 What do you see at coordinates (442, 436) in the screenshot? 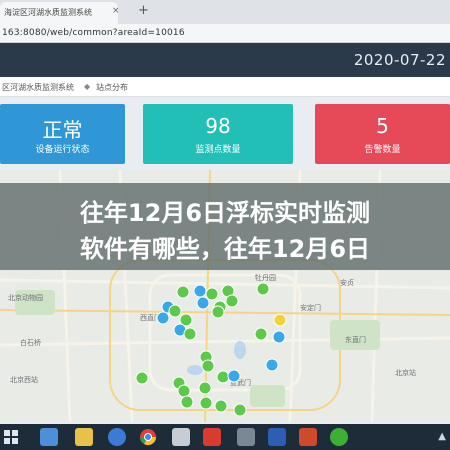
I see `tray-arrow-icon: ▲` at bounding box center [442, 436].